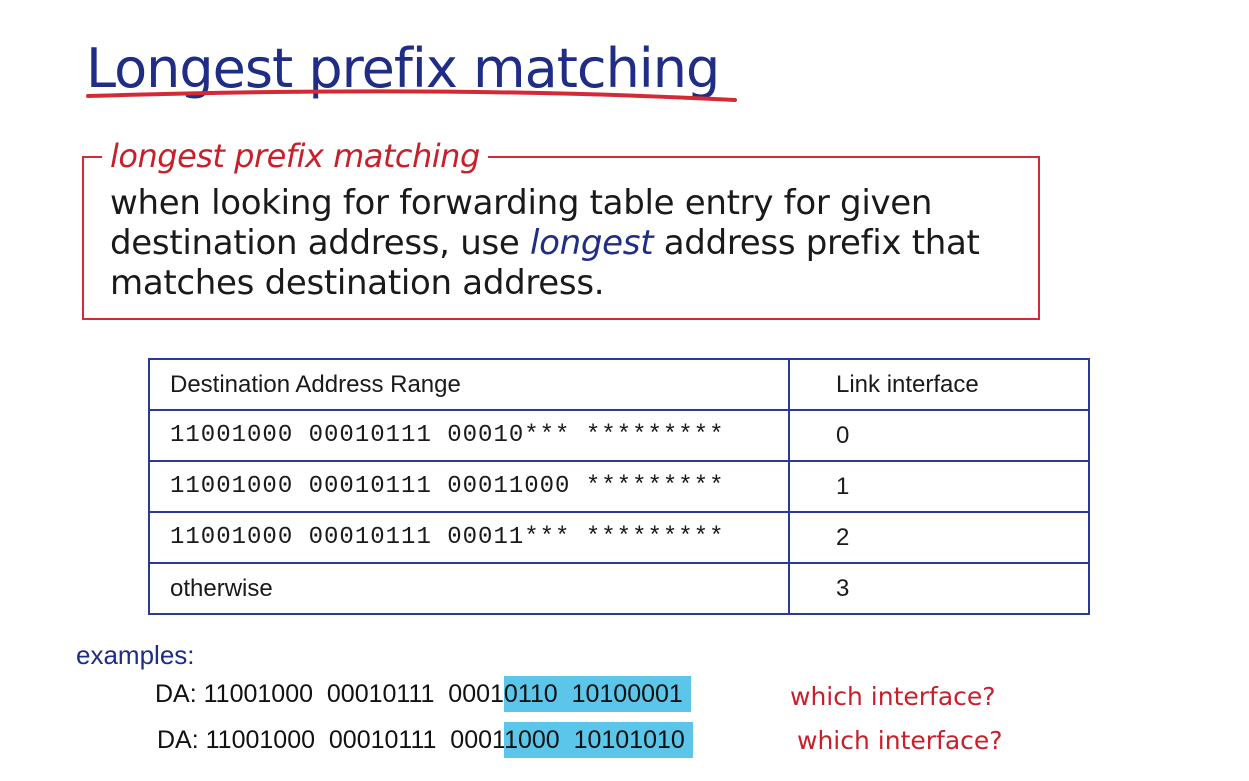  I want to click on table-header-row: Destination Address Range Link interface, so click(619, 384).